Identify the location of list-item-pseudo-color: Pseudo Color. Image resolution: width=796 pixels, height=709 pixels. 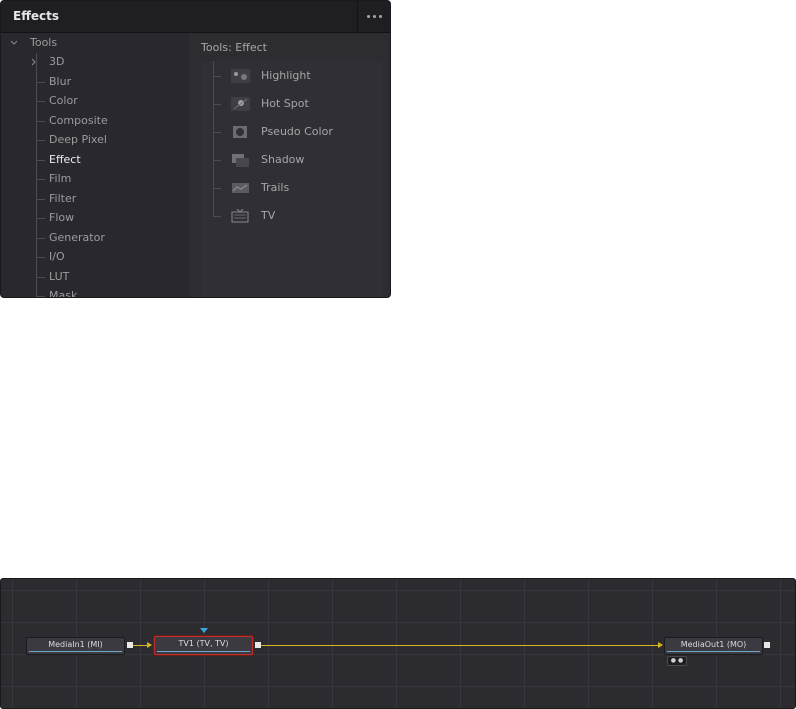
(291, 132).